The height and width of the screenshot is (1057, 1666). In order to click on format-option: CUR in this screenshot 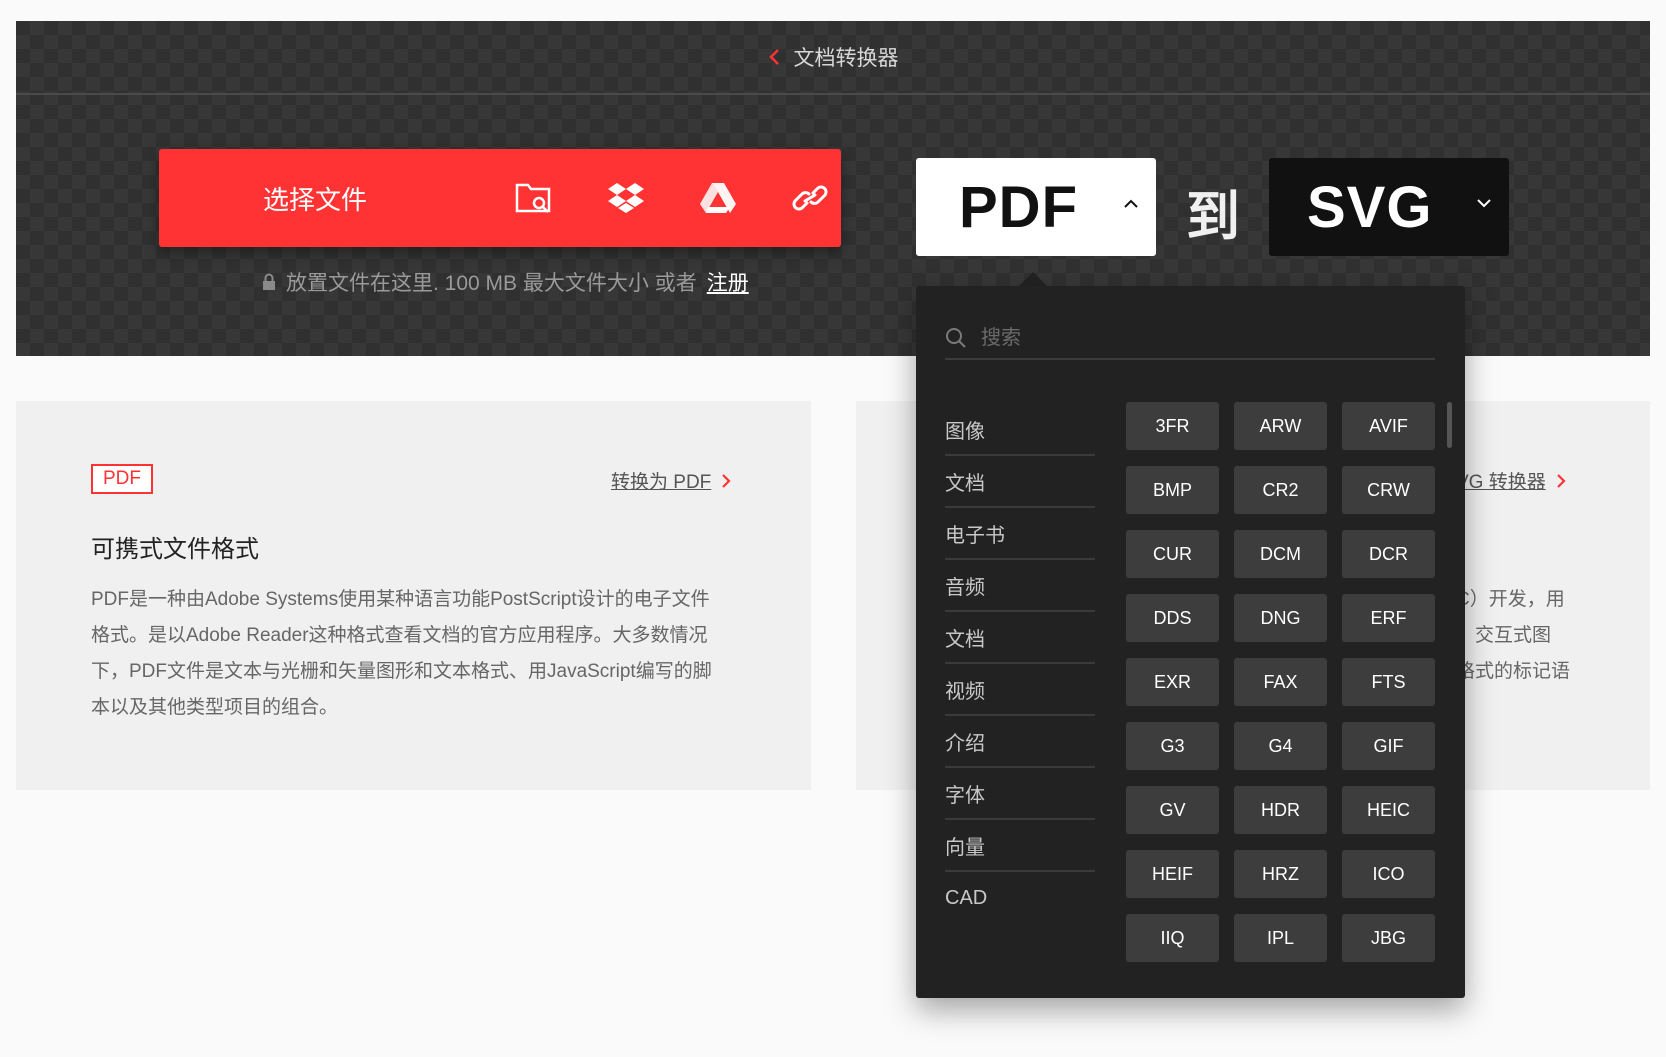, I will do `click(1172, 554)`.